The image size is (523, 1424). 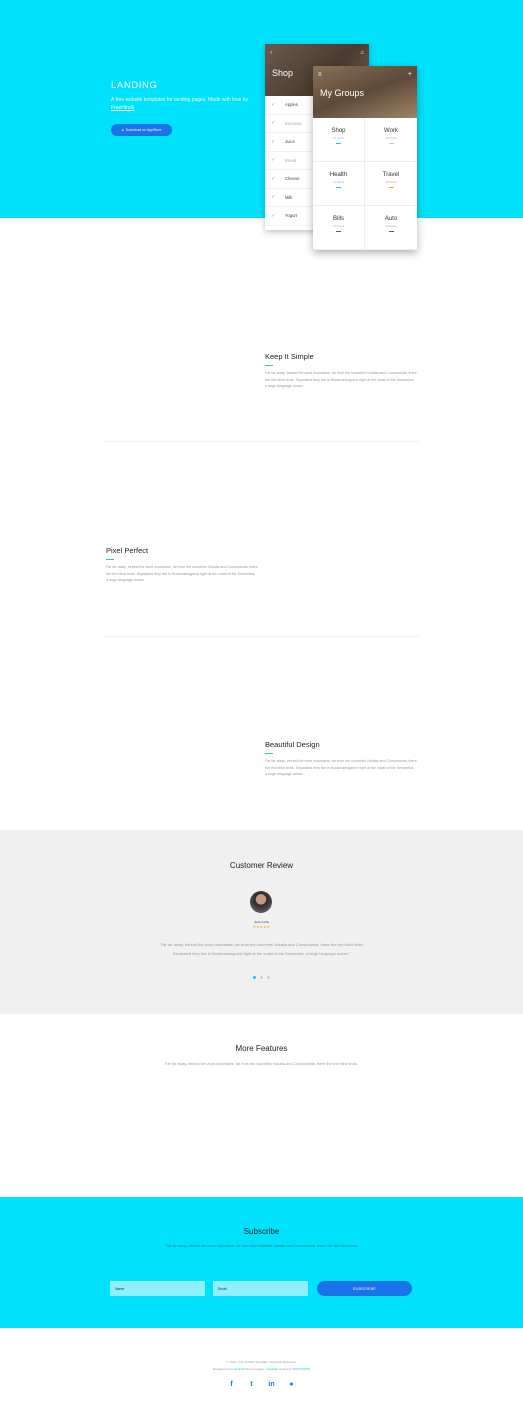 I want to click on group-tile: Travel 10 Todos, so click(x=391, y=184).